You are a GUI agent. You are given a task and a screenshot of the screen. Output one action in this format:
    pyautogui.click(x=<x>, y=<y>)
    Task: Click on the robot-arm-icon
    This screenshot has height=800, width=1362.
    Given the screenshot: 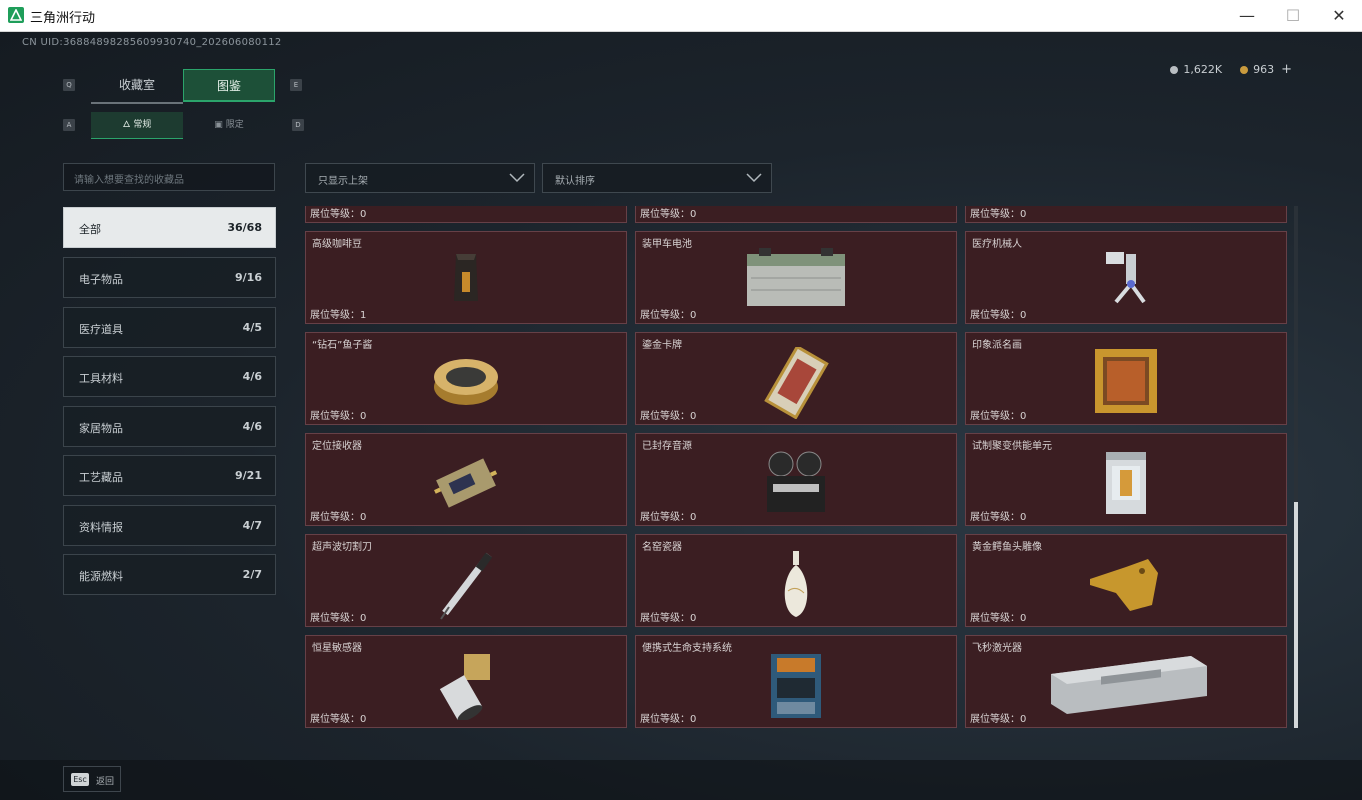 What is the action you would take?
    pyautogui.click(x=1126, y=278)
    